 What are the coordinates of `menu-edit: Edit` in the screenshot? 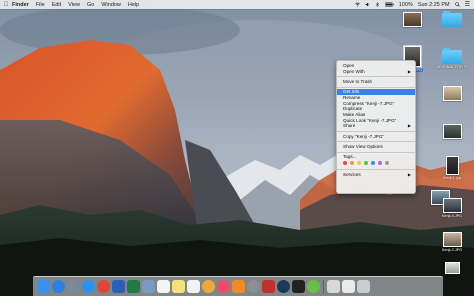 It's located at (56, 5).